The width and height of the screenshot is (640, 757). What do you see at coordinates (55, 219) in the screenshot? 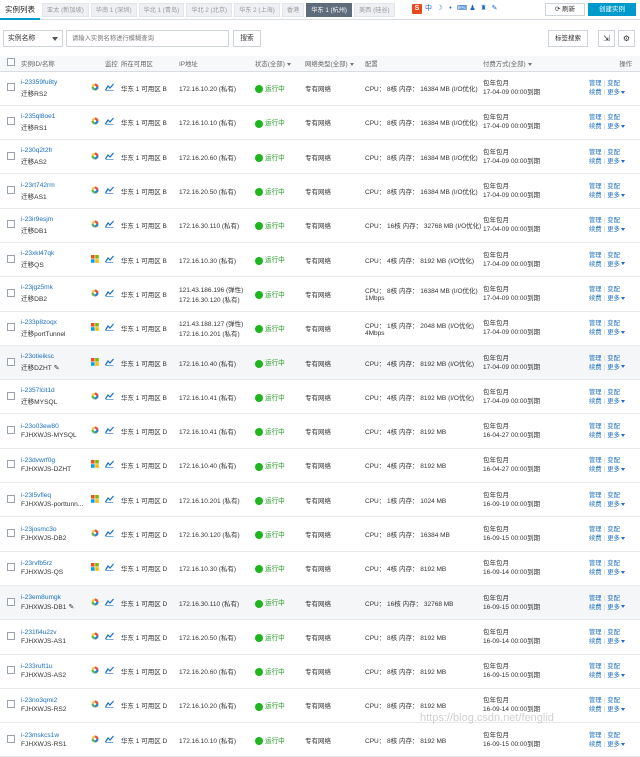
I see `instance-id-link: i-23ir9esjm` at bounding box center [55, 219].